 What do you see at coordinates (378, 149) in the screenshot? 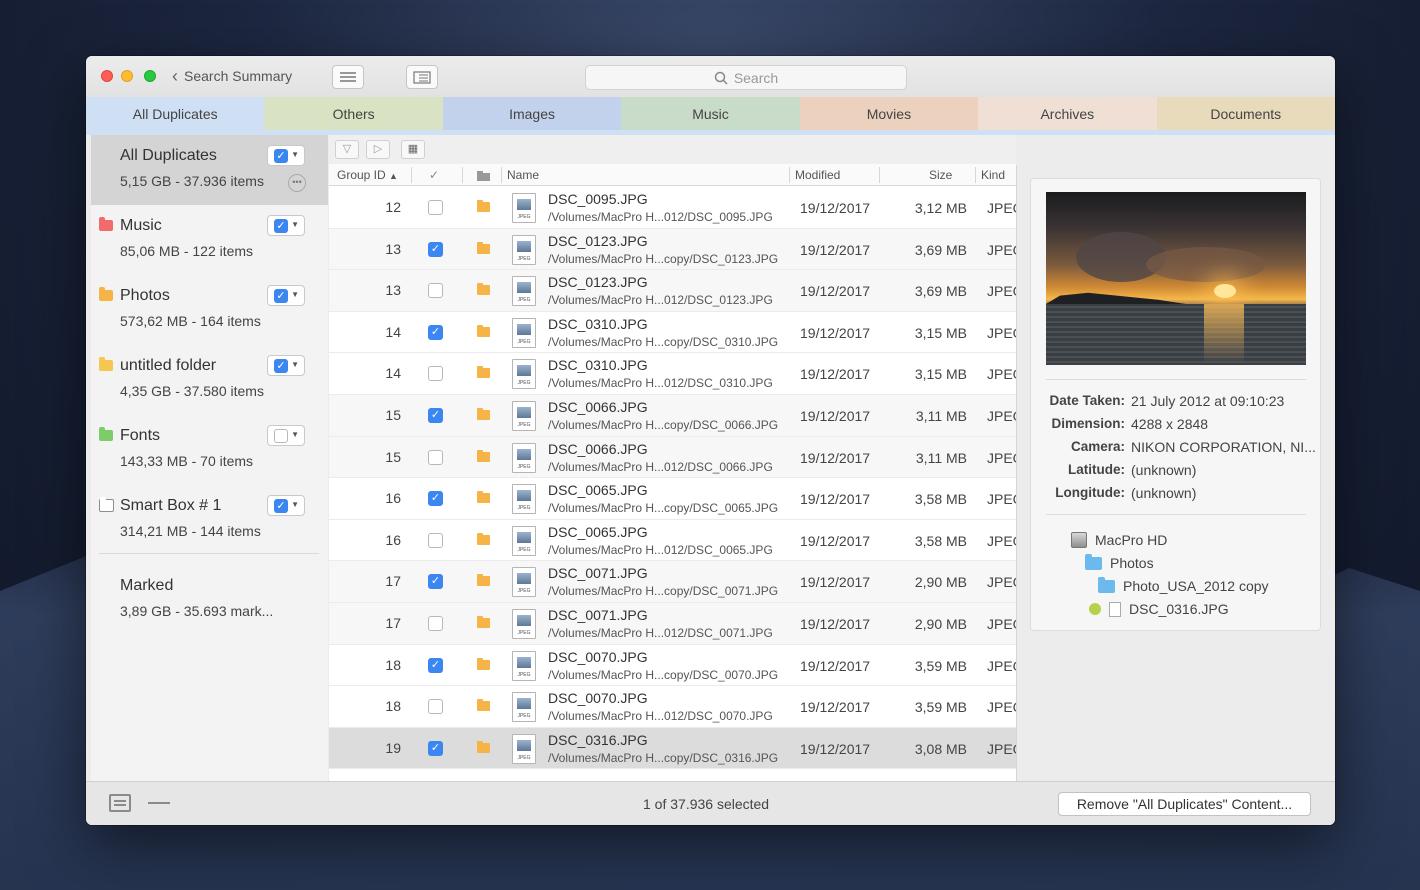
I see `play-button: ▷` at bounding box center [378, 149].